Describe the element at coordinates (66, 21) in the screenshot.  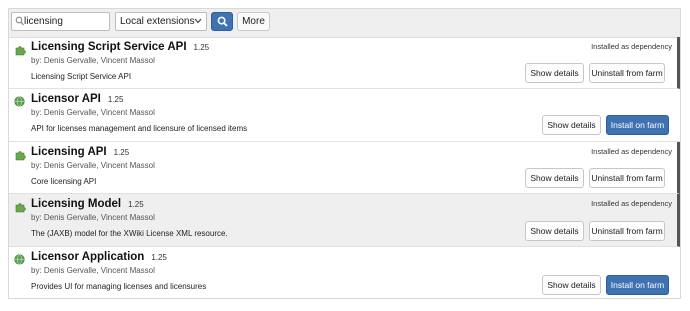
I see `search-input` at that location.